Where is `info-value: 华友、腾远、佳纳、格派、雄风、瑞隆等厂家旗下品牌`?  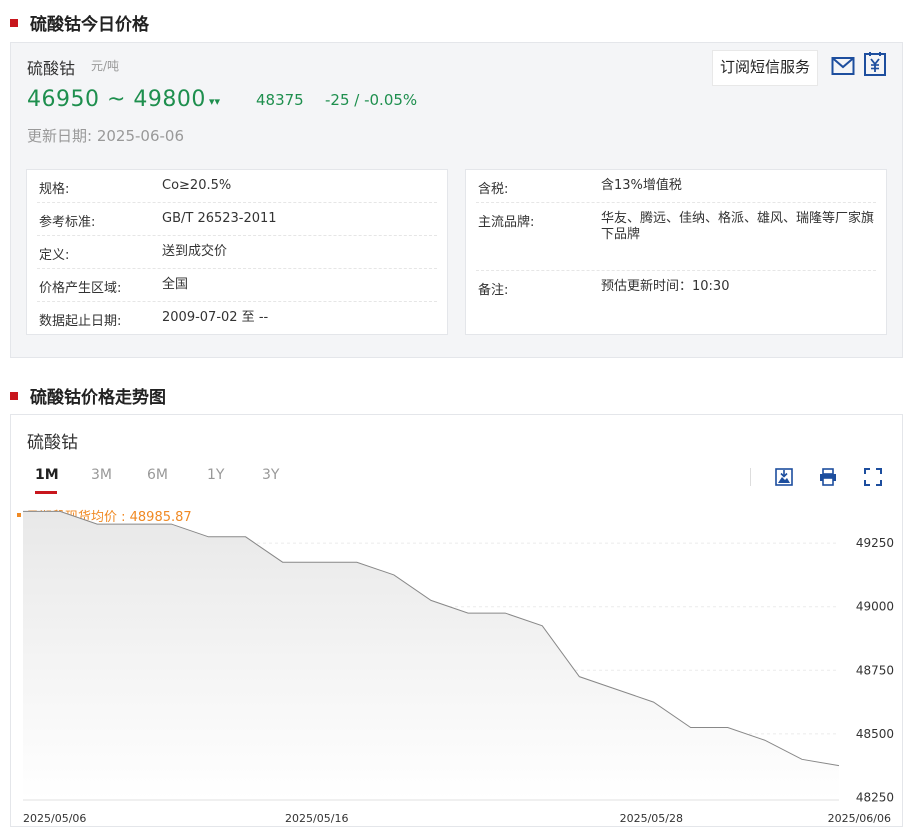 info-value: 华友、腾远、佳纳、格派、雄风、瑞隆等厂家旗下品牌 is located at coordinates (738, 226).